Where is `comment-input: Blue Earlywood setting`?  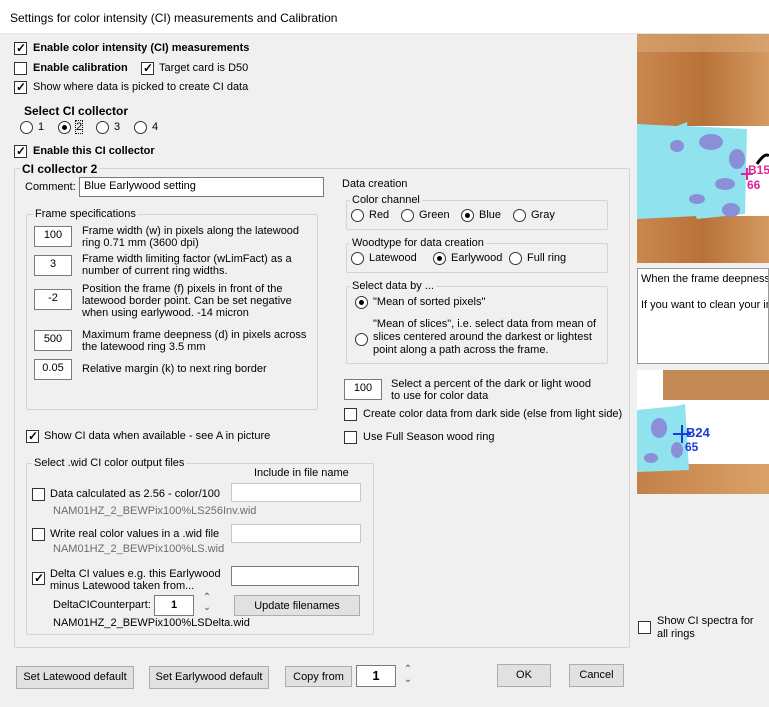
comment-input: Blue Earlywood setting is located at coordinates (201, 187).